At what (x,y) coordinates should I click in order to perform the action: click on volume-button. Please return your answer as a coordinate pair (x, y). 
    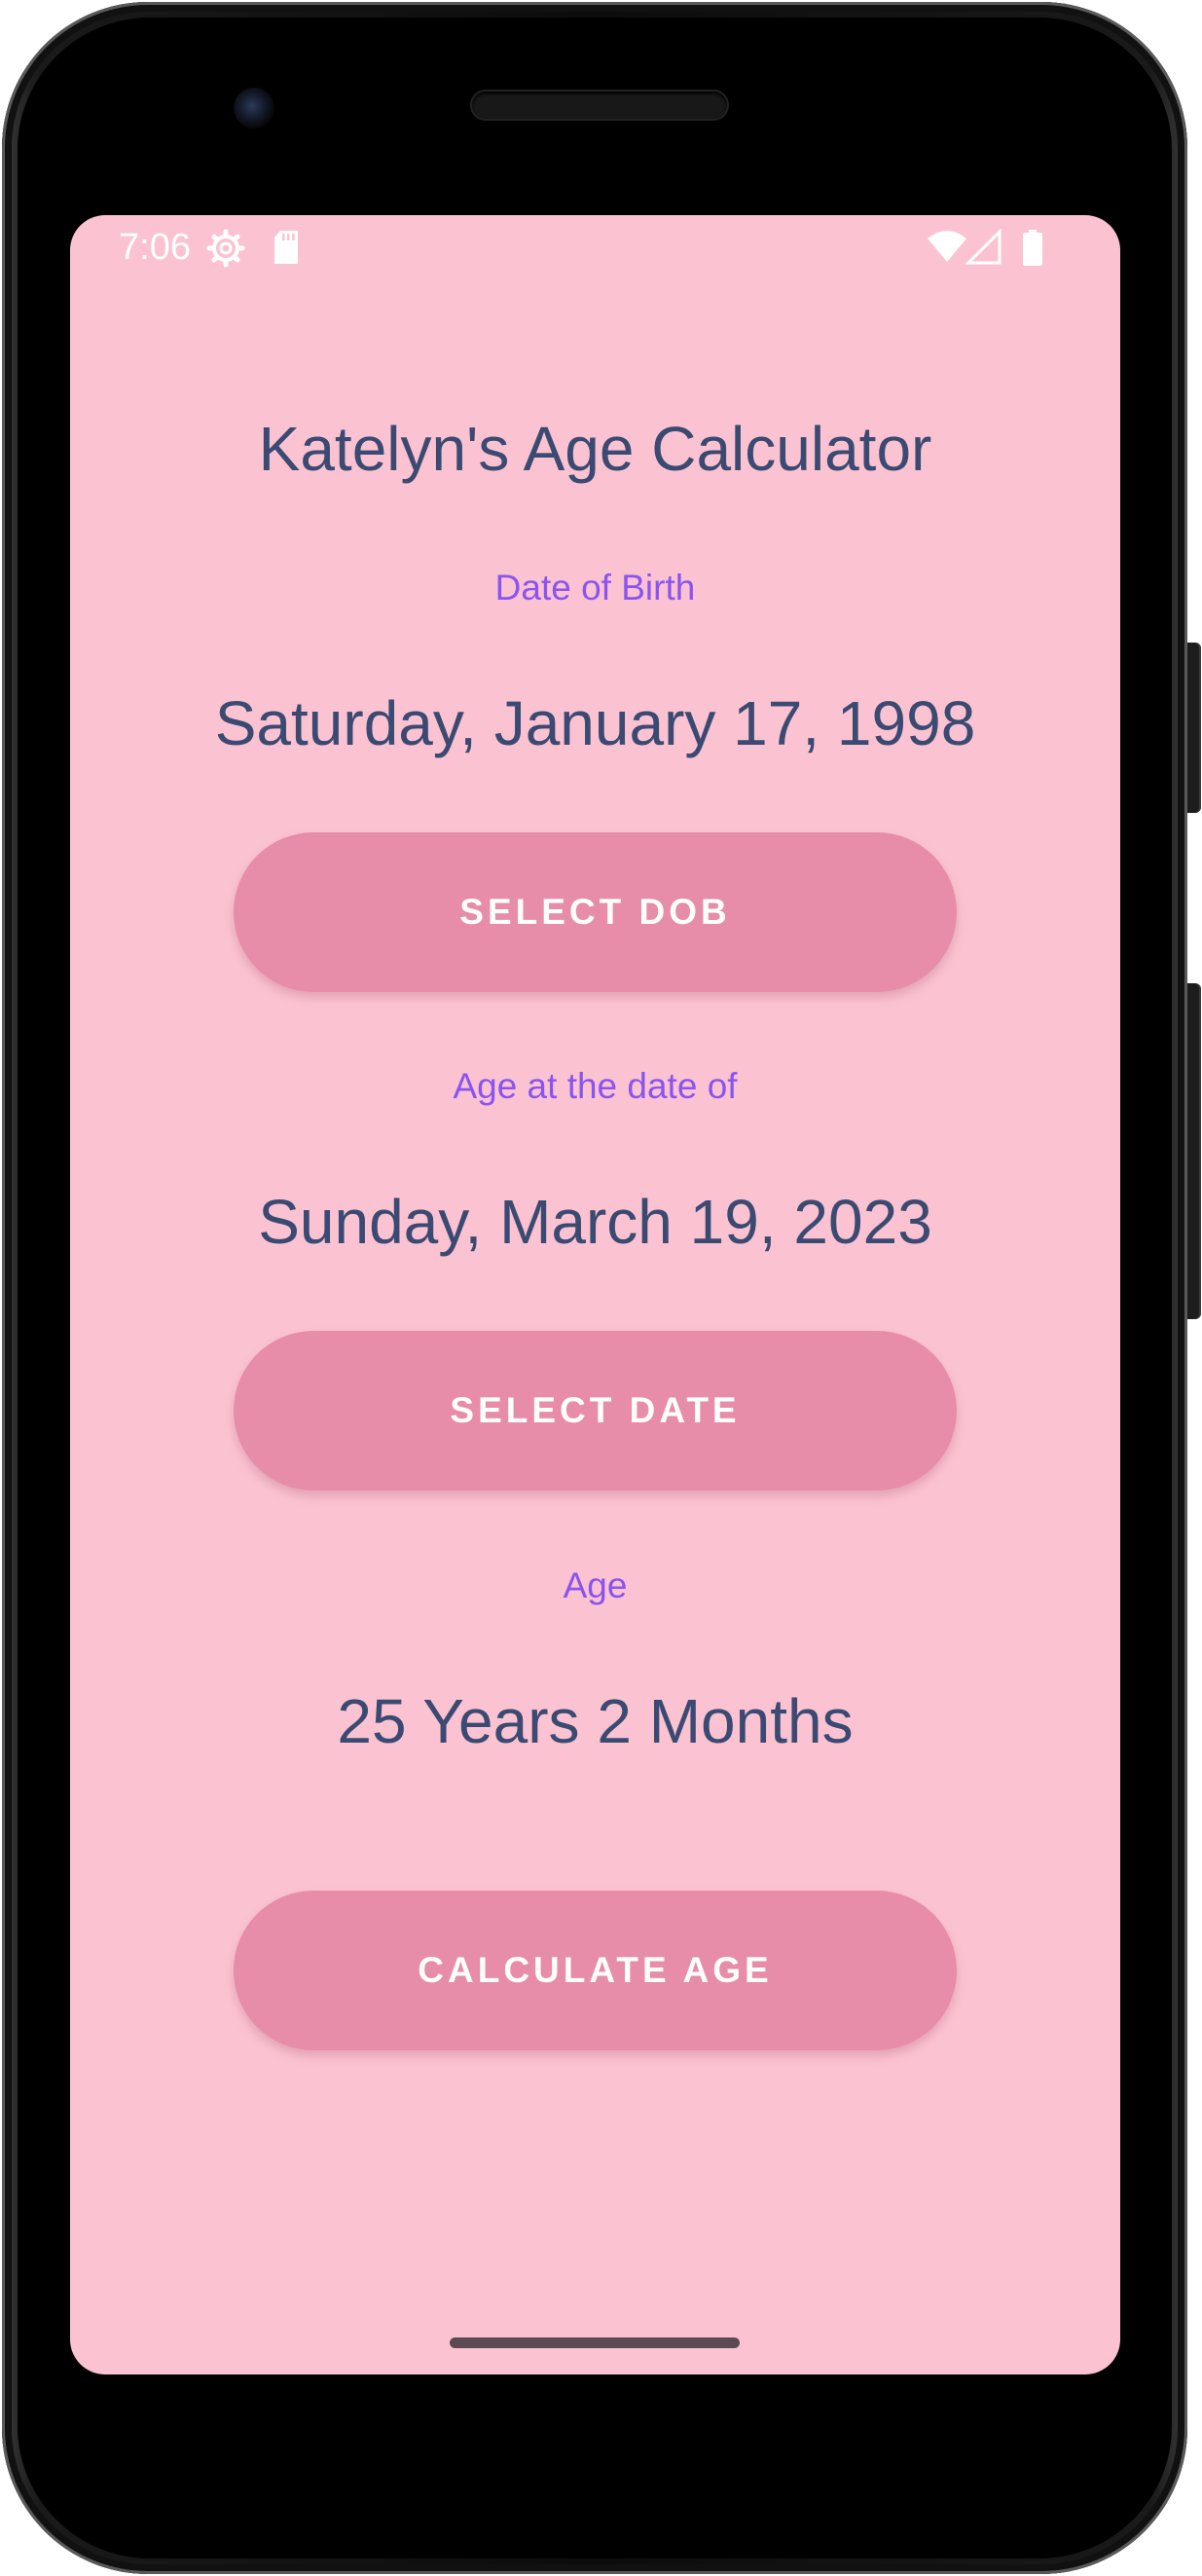
    Looking at the image, I should click on (1194, 1151).